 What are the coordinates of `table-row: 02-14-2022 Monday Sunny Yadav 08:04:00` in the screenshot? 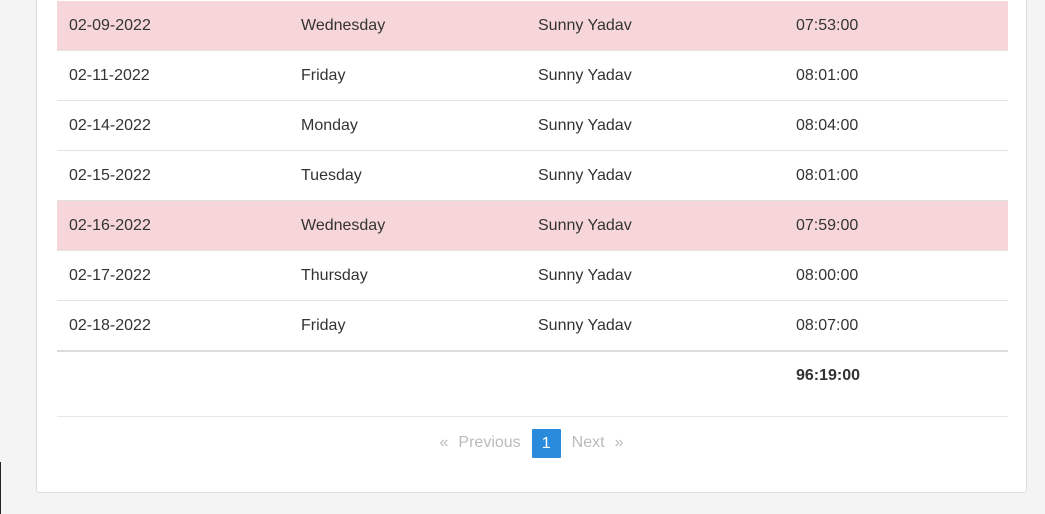 It's located at (532, 126).